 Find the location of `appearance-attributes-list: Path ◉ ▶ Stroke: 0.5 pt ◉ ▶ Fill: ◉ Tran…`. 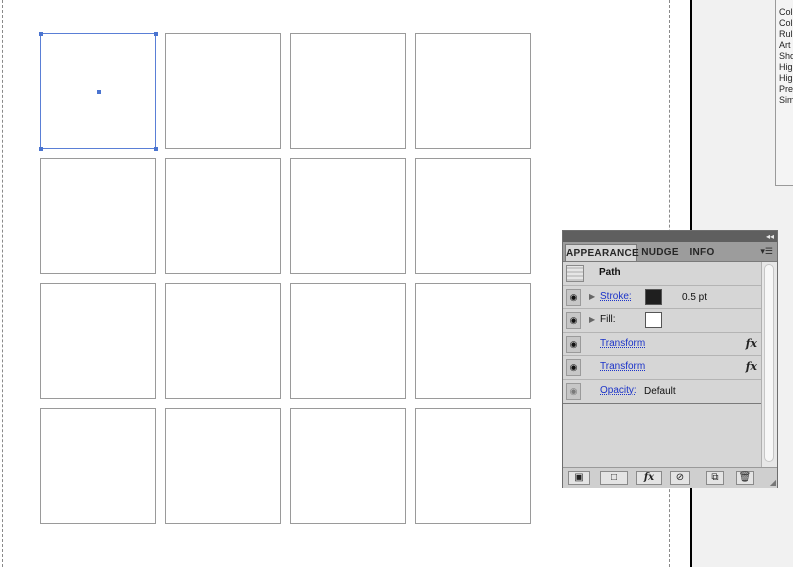

appearance-attributes-list: Path ◉ ▶ Stroke: 0.5 pt ◉ ▶ Fill: ◉ Tran… is located at coordinates (662, 333).